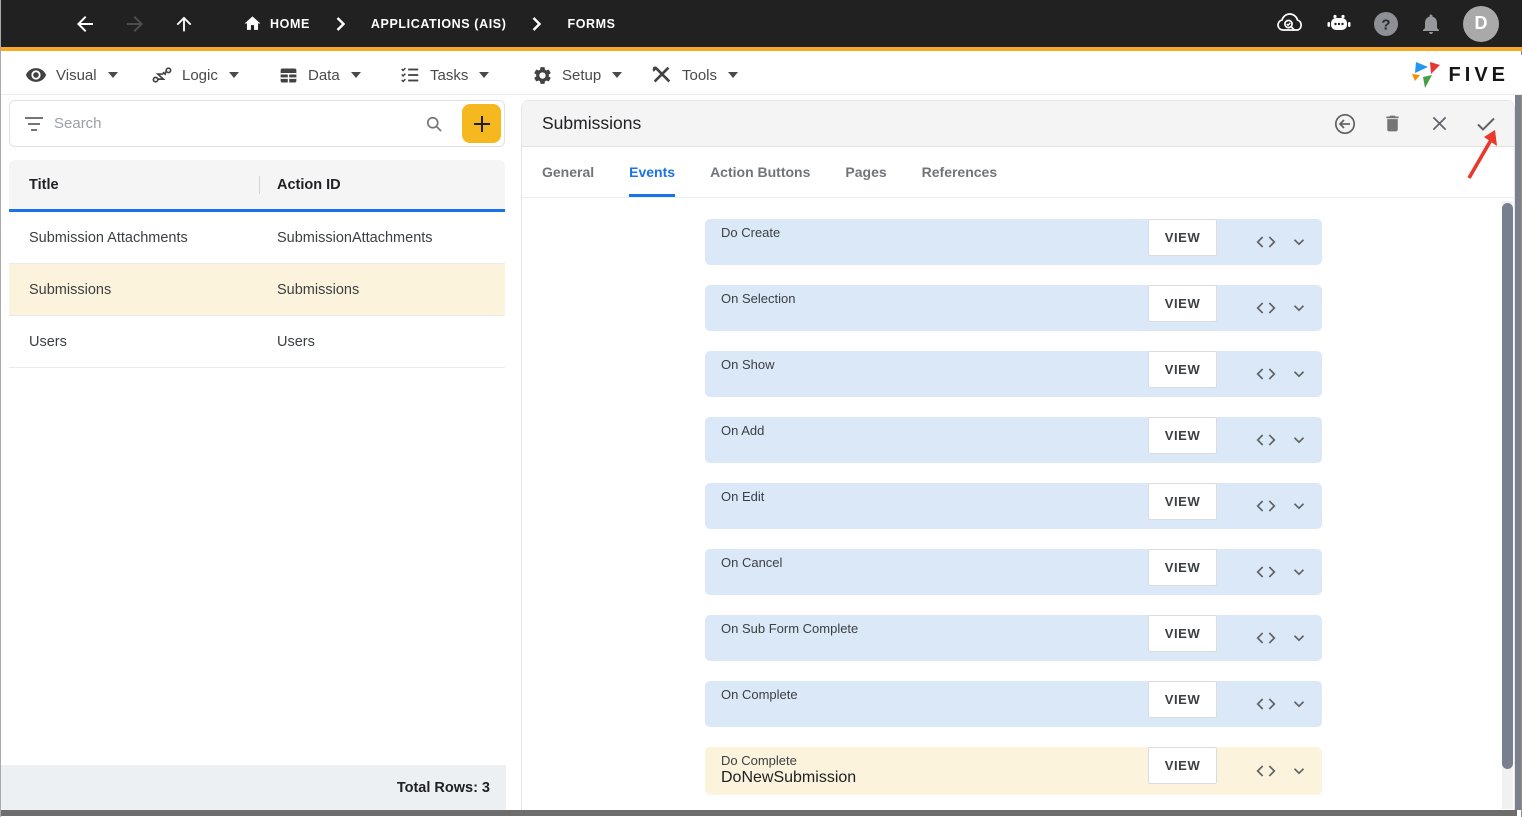 This screenshot has width=1522, height=817. I want to click on event-field-label: On Complete, so click(759, 694).